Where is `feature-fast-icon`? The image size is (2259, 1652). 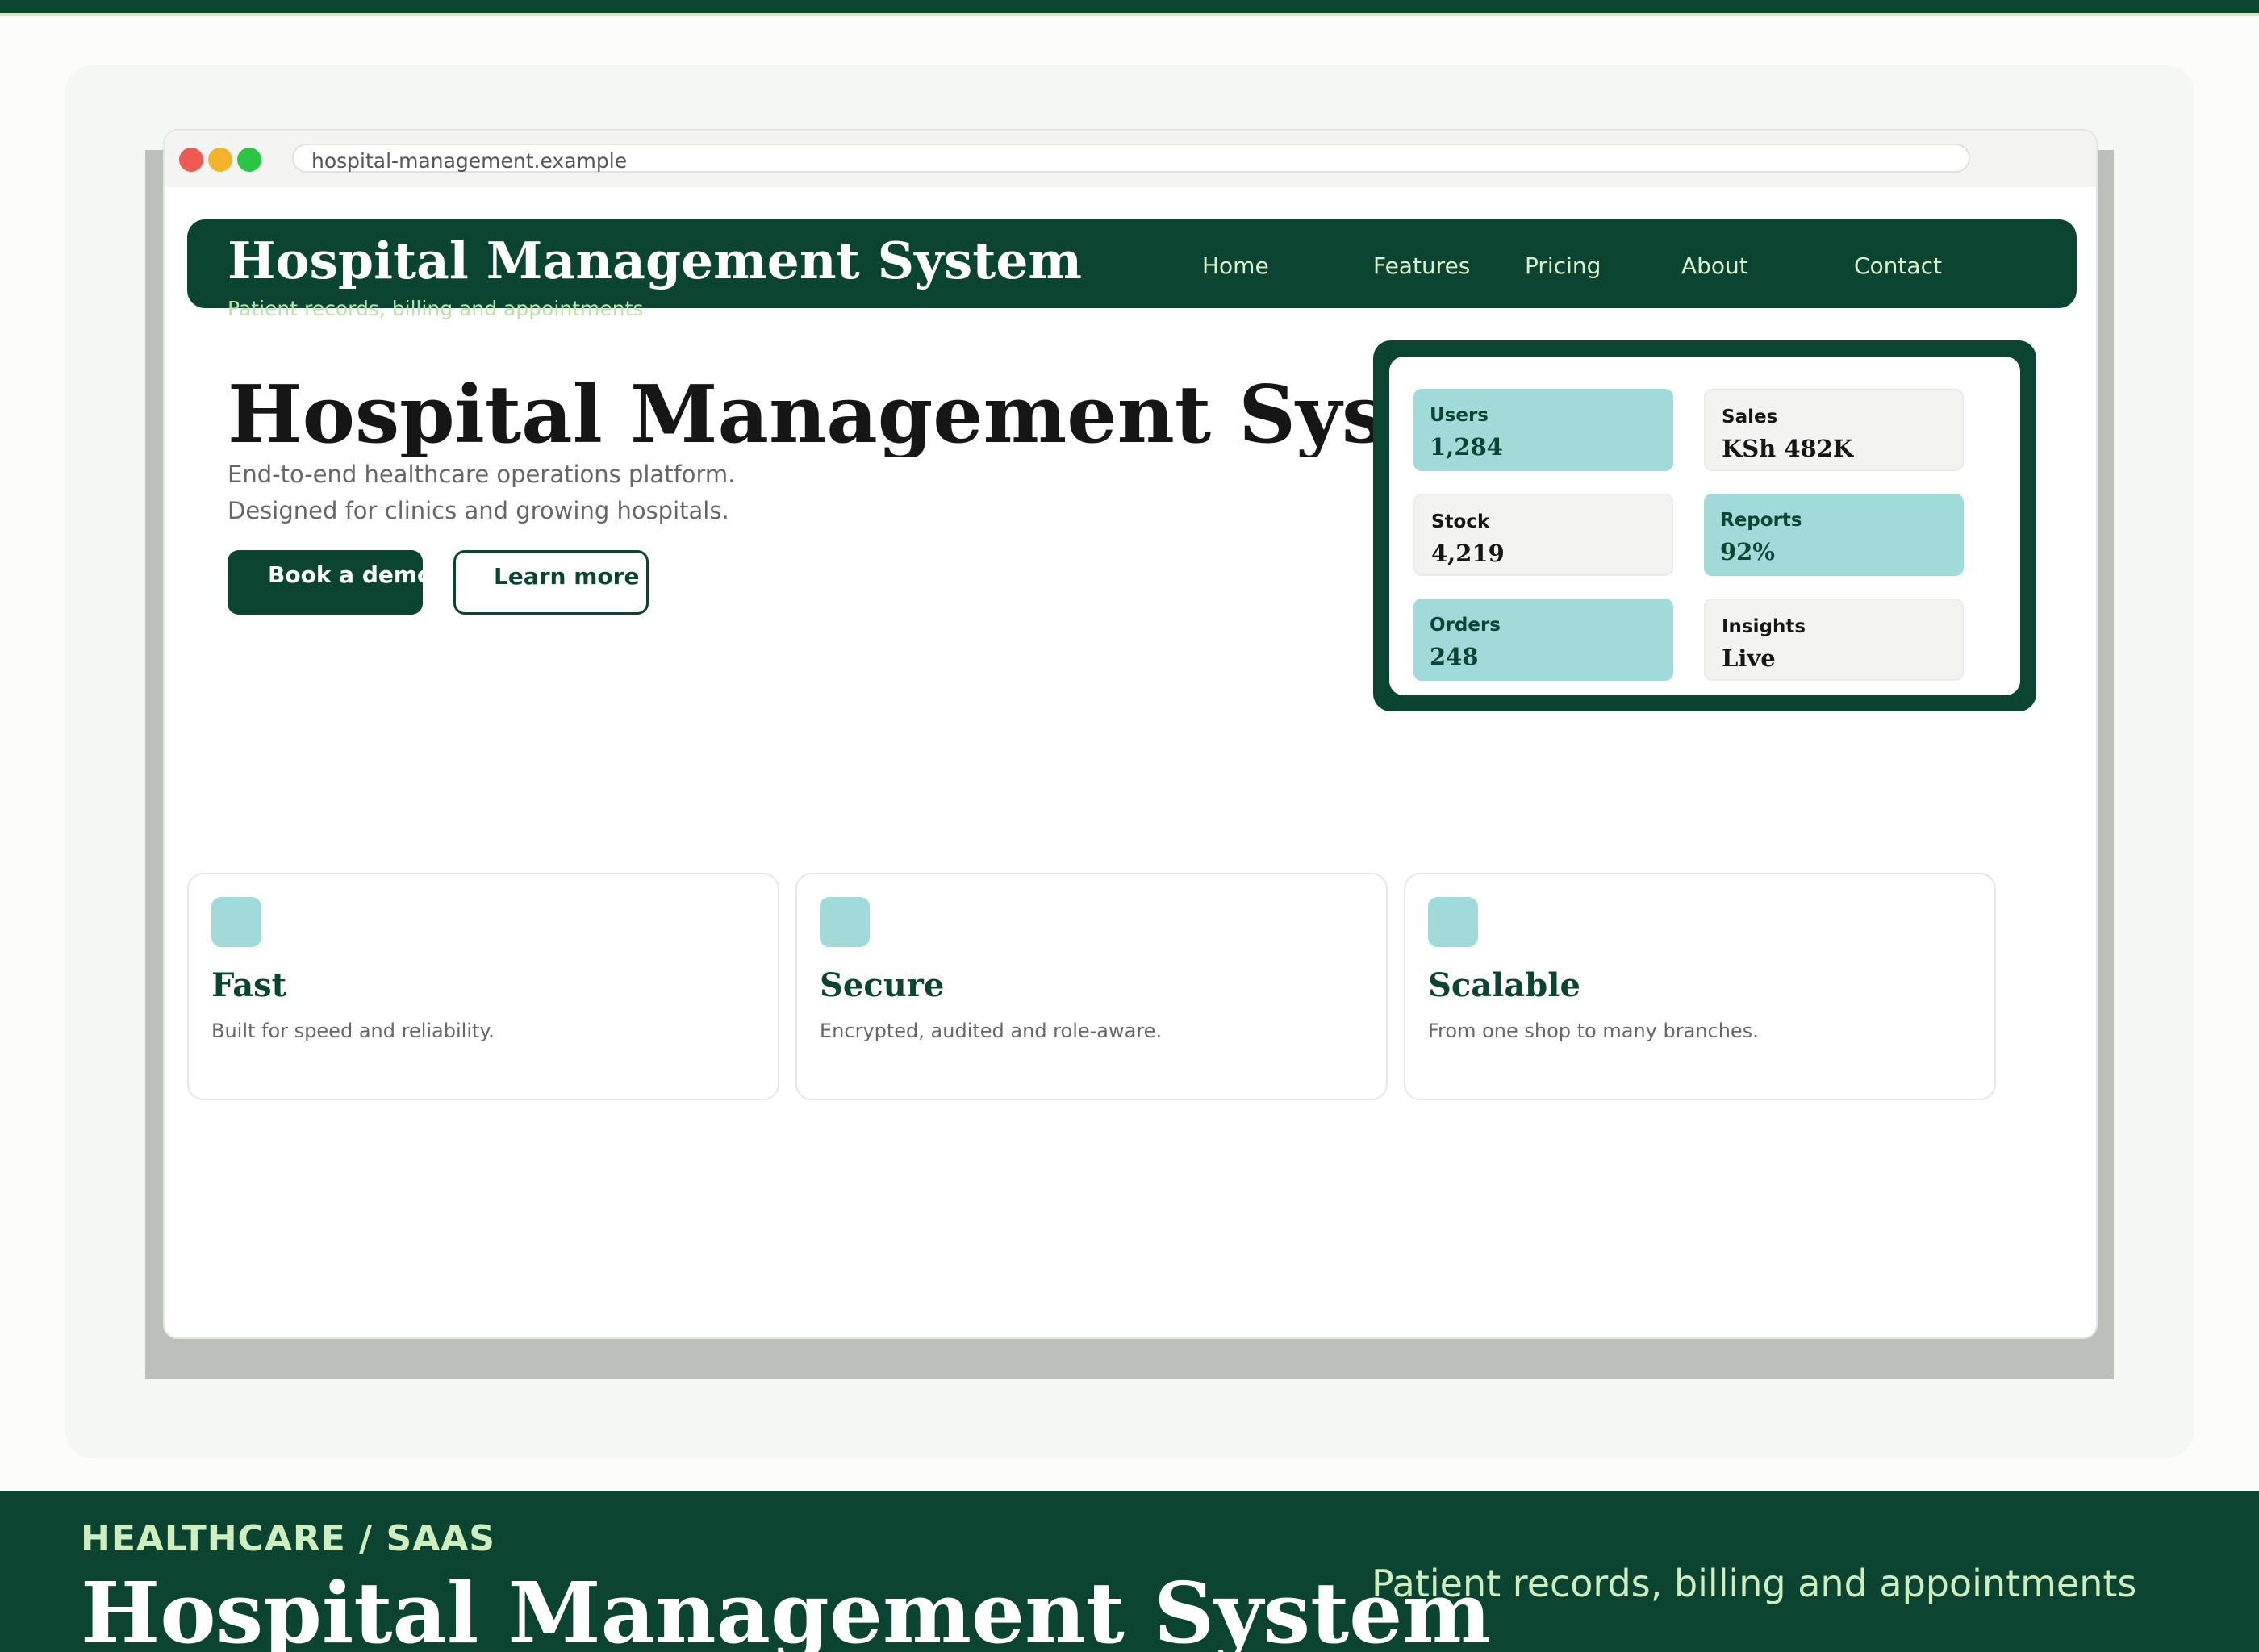
feature-fast-icon is located at coordinates (236, 922).